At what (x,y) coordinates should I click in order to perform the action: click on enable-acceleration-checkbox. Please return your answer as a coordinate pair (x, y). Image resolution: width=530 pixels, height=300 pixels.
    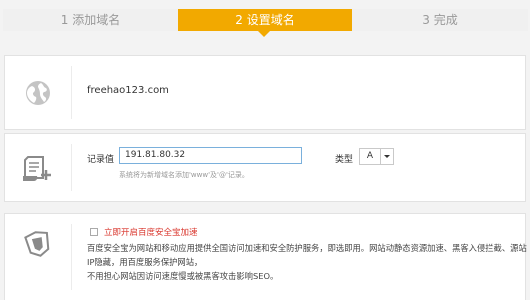
    Looking at the image, I should click on (94, 232).